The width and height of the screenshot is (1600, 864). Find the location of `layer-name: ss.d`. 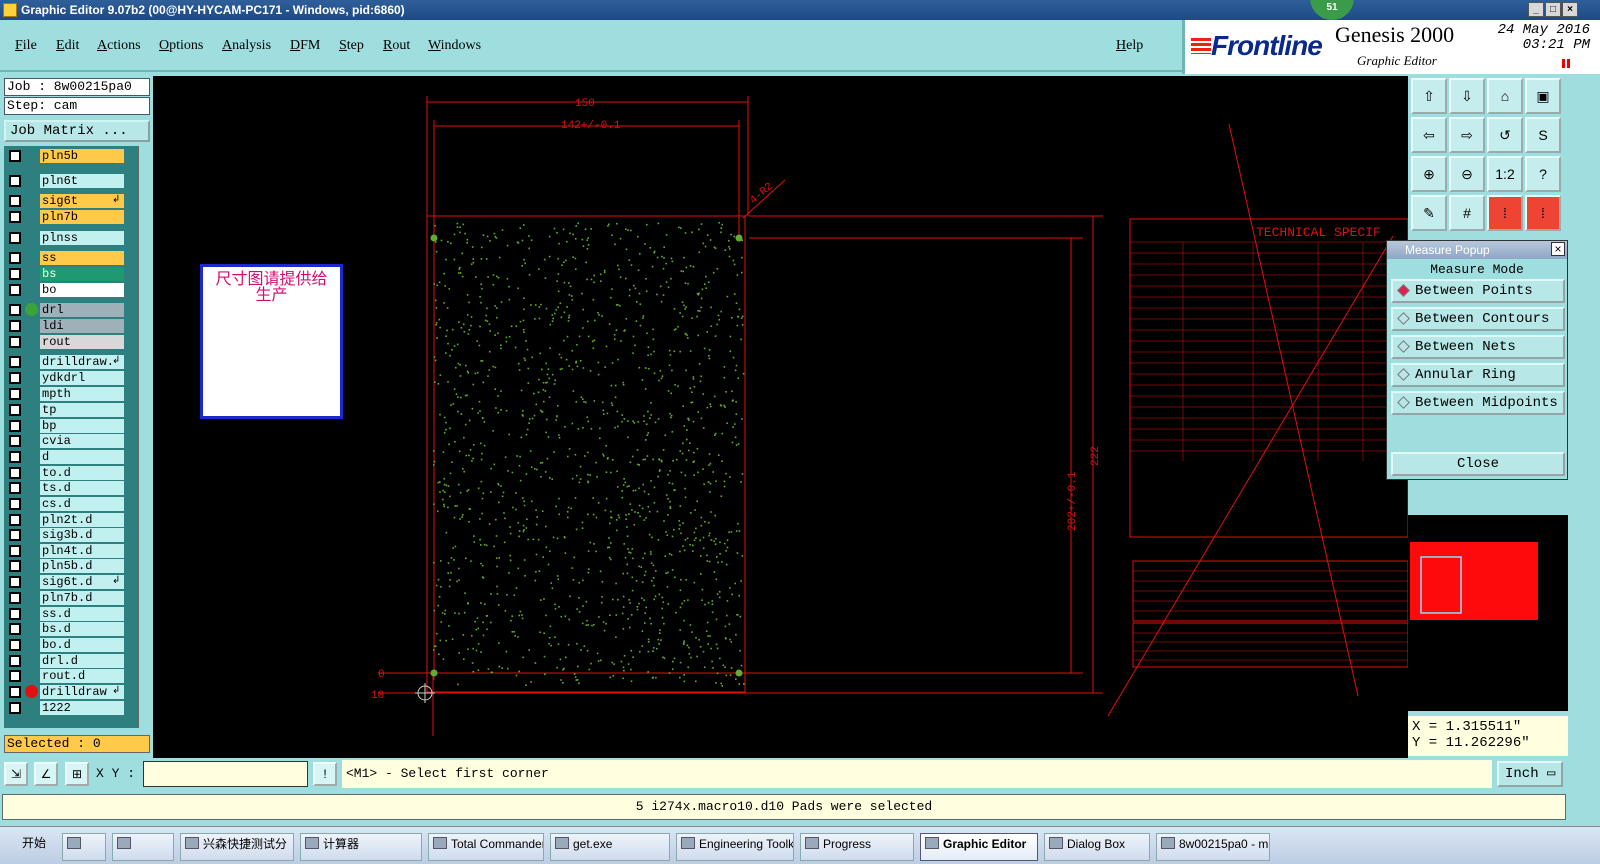

layer-name: ss.d is located at coordinates (82, 614).